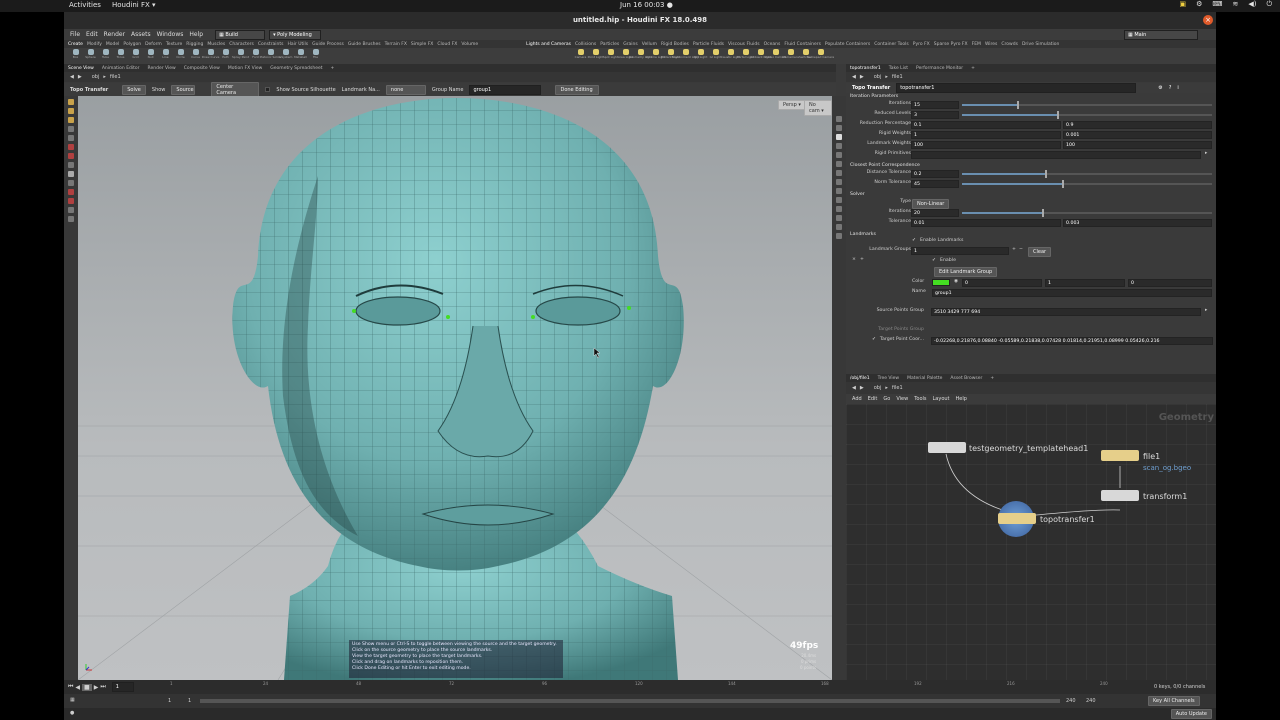  Describe the element at coordinates (1191, 714) in the screenshot. I see `auto-update-button: Auto Update` at that location.